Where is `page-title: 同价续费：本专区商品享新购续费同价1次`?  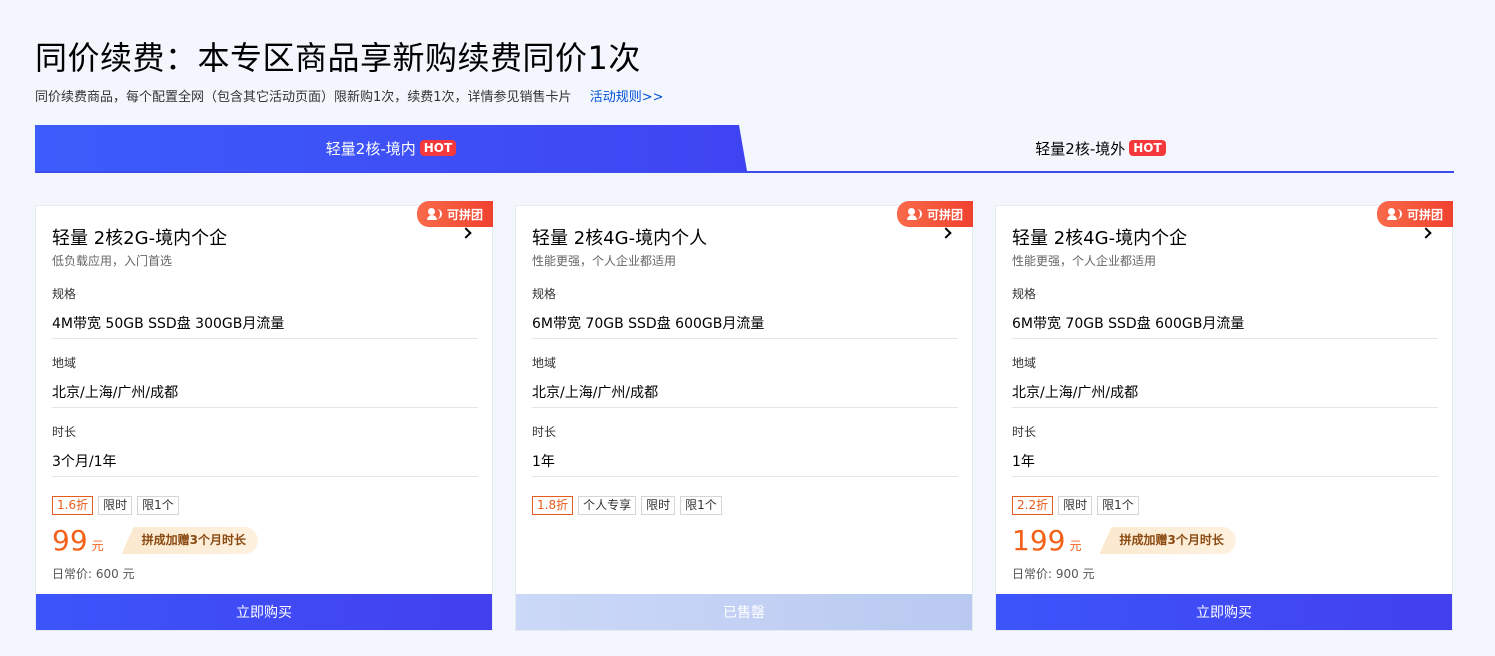 page-title: 同价续费：本专区商品享新购续费同价1次 is located at coordinates (338, 58).